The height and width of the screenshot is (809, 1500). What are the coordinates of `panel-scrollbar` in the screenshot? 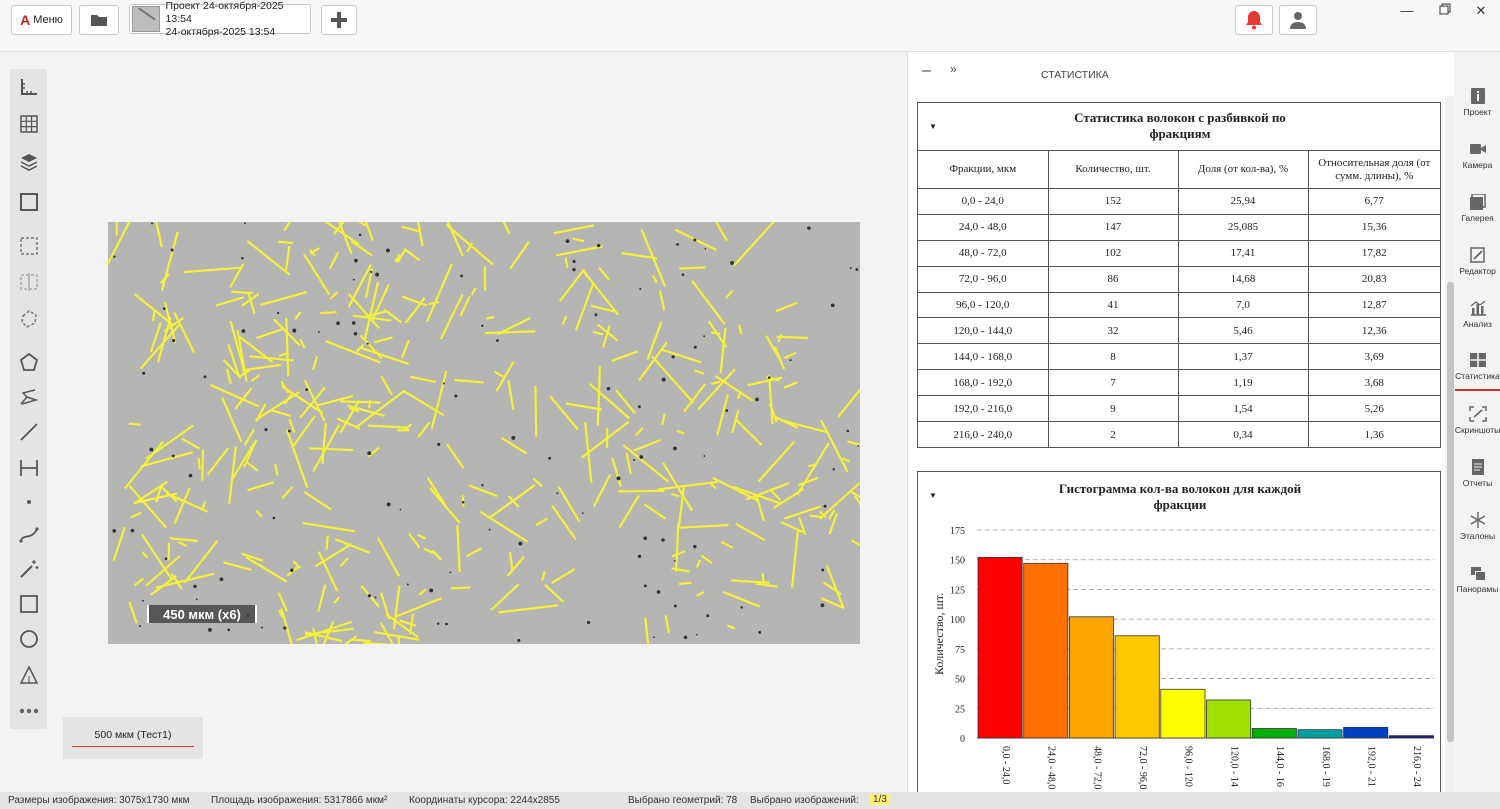 It's located at (1449, 444).